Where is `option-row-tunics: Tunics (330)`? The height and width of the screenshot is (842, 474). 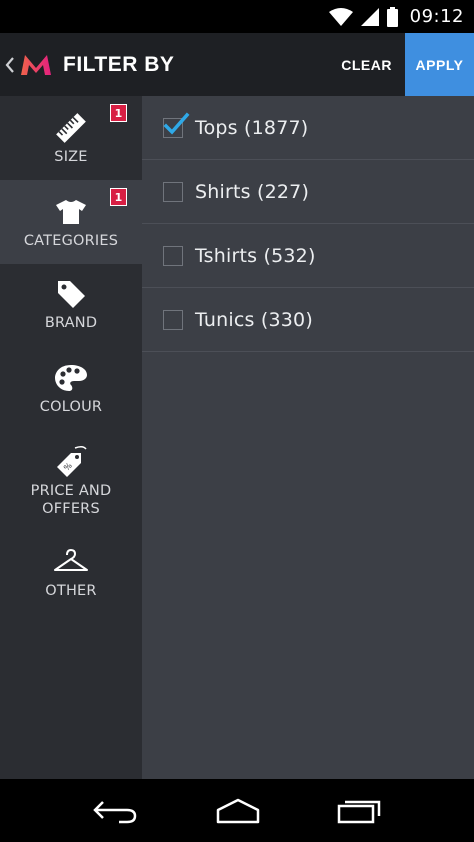
option-row-tunics: Tunics (330) is located at coordinates (308, 320).